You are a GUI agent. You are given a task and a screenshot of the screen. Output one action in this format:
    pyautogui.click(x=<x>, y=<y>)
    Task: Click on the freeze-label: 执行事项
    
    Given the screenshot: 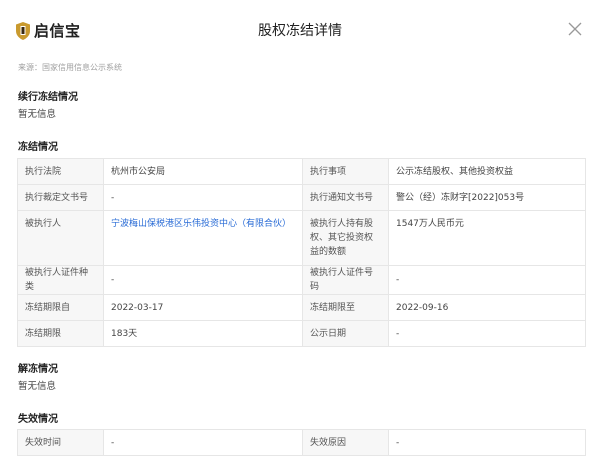 What is the action you would take?
    pyautogui.click(x=345, y=171)
    